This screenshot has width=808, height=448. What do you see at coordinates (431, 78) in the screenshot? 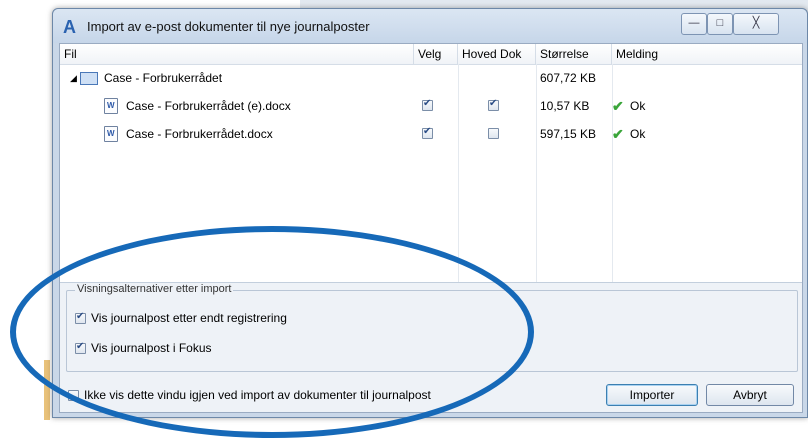
I see `parent-row: ◢ Case - Forbrukerrådet 607,72 KB` at bounding box center [431, 78].